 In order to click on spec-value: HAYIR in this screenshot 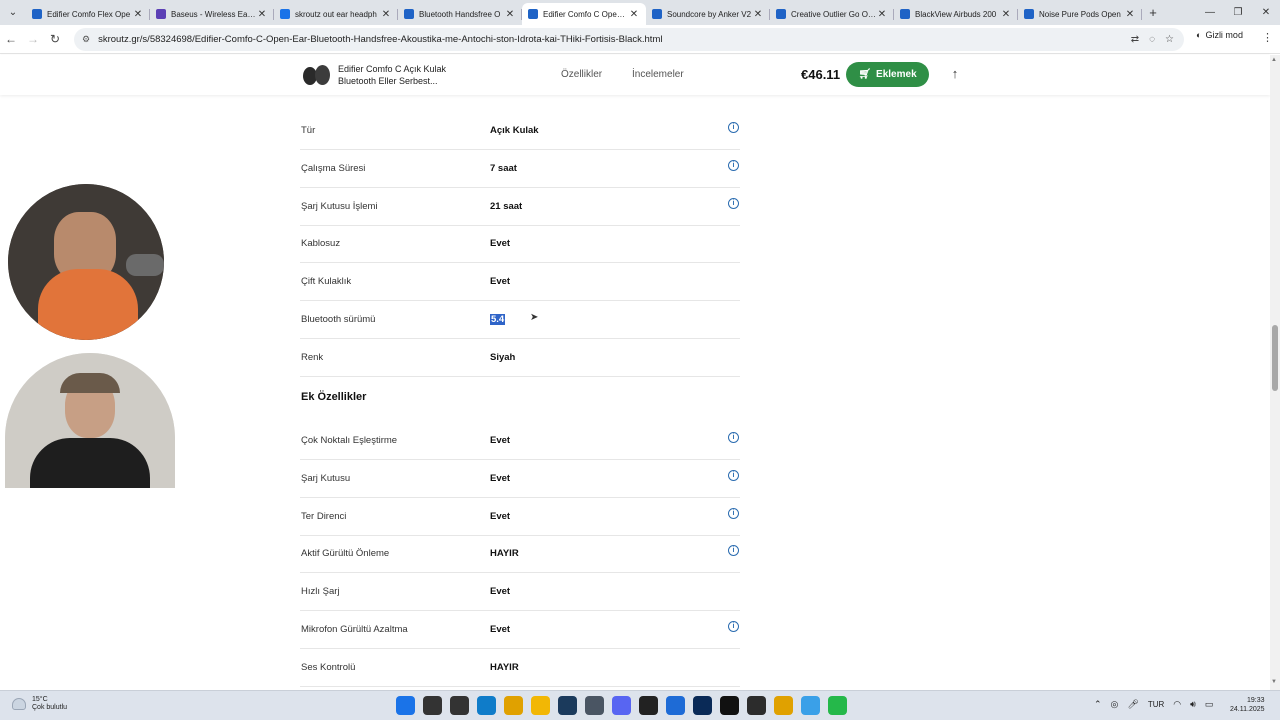, I will do `click(504, 554)`.